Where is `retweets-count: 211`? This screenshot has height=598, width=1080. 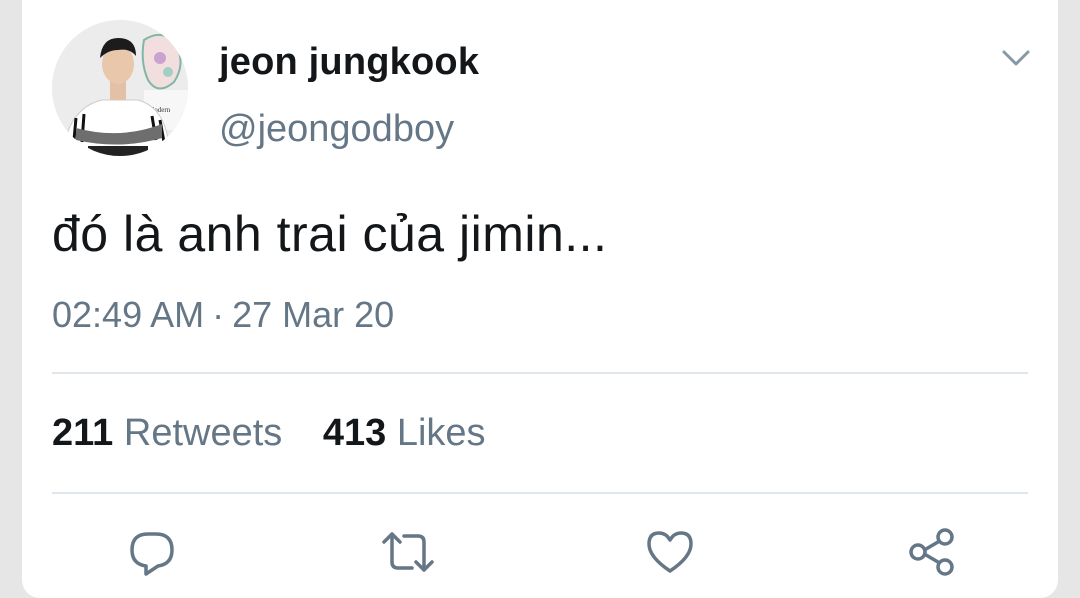 retweets-count: 211 is located at coordinates (83, 433).